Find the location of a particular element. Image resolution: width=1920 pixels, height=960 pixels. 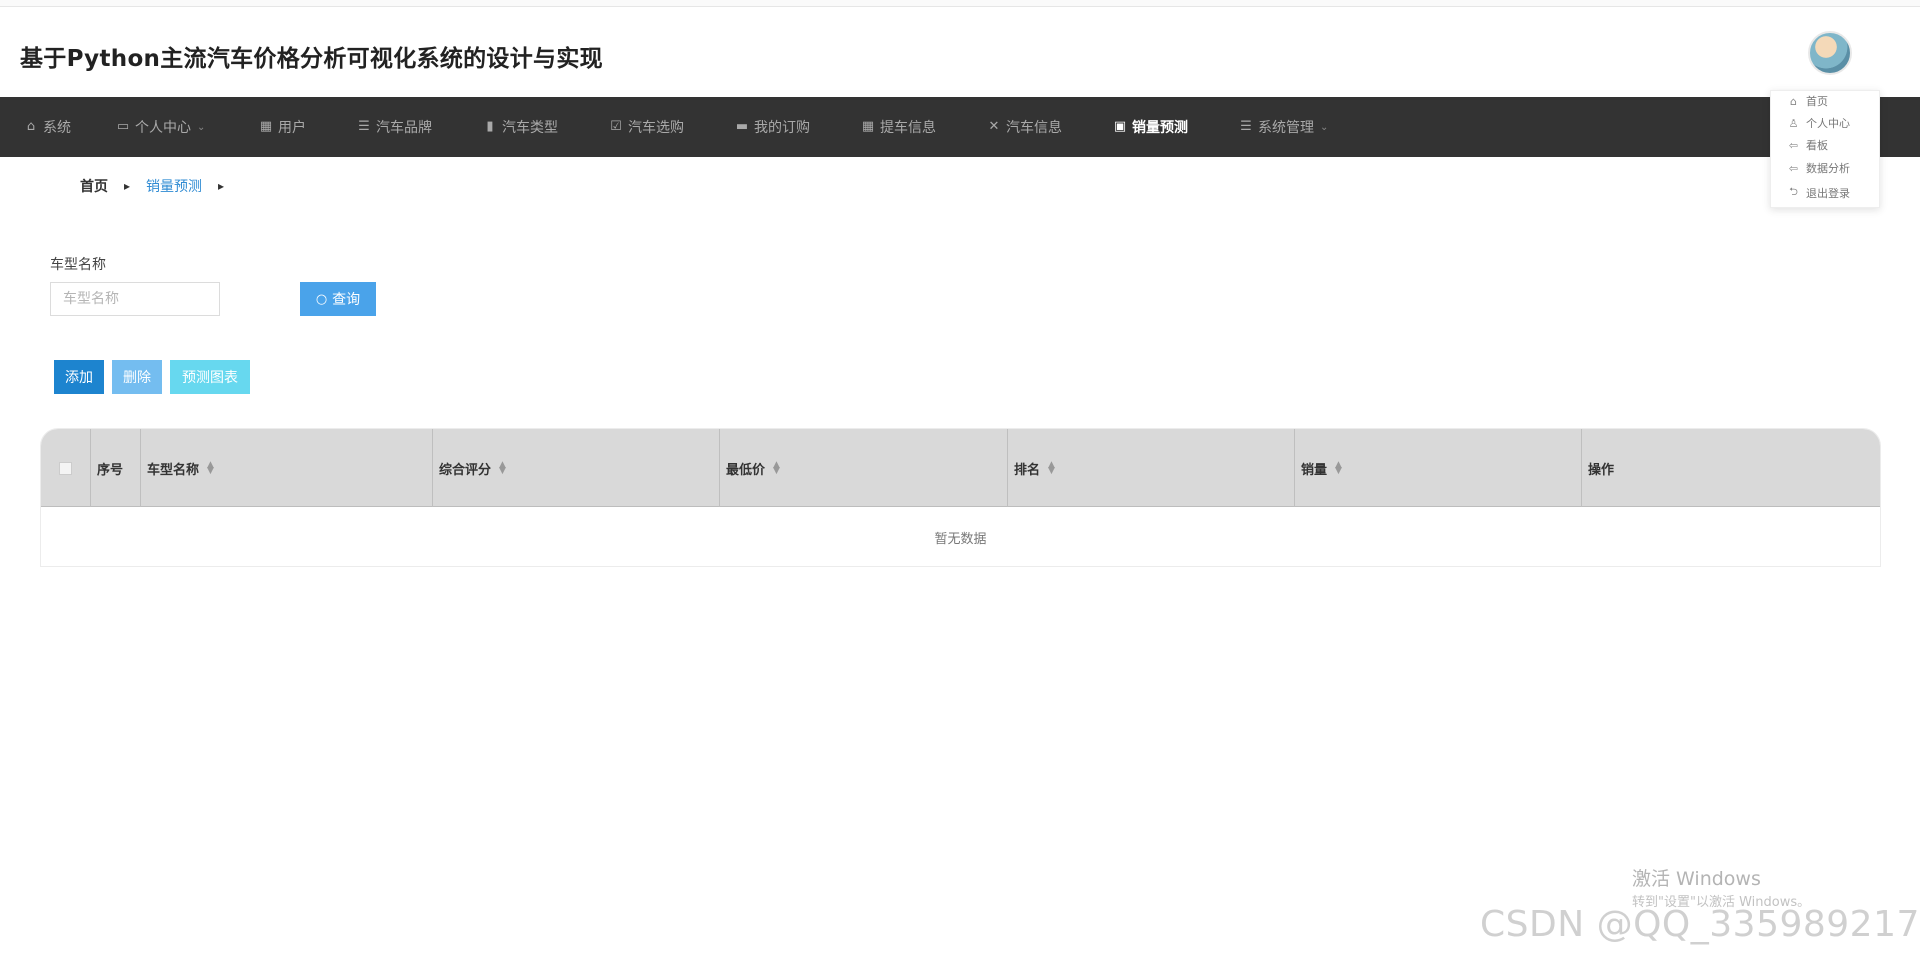

nav-item-label: 提车信息 is located at coordinates (908, 128).